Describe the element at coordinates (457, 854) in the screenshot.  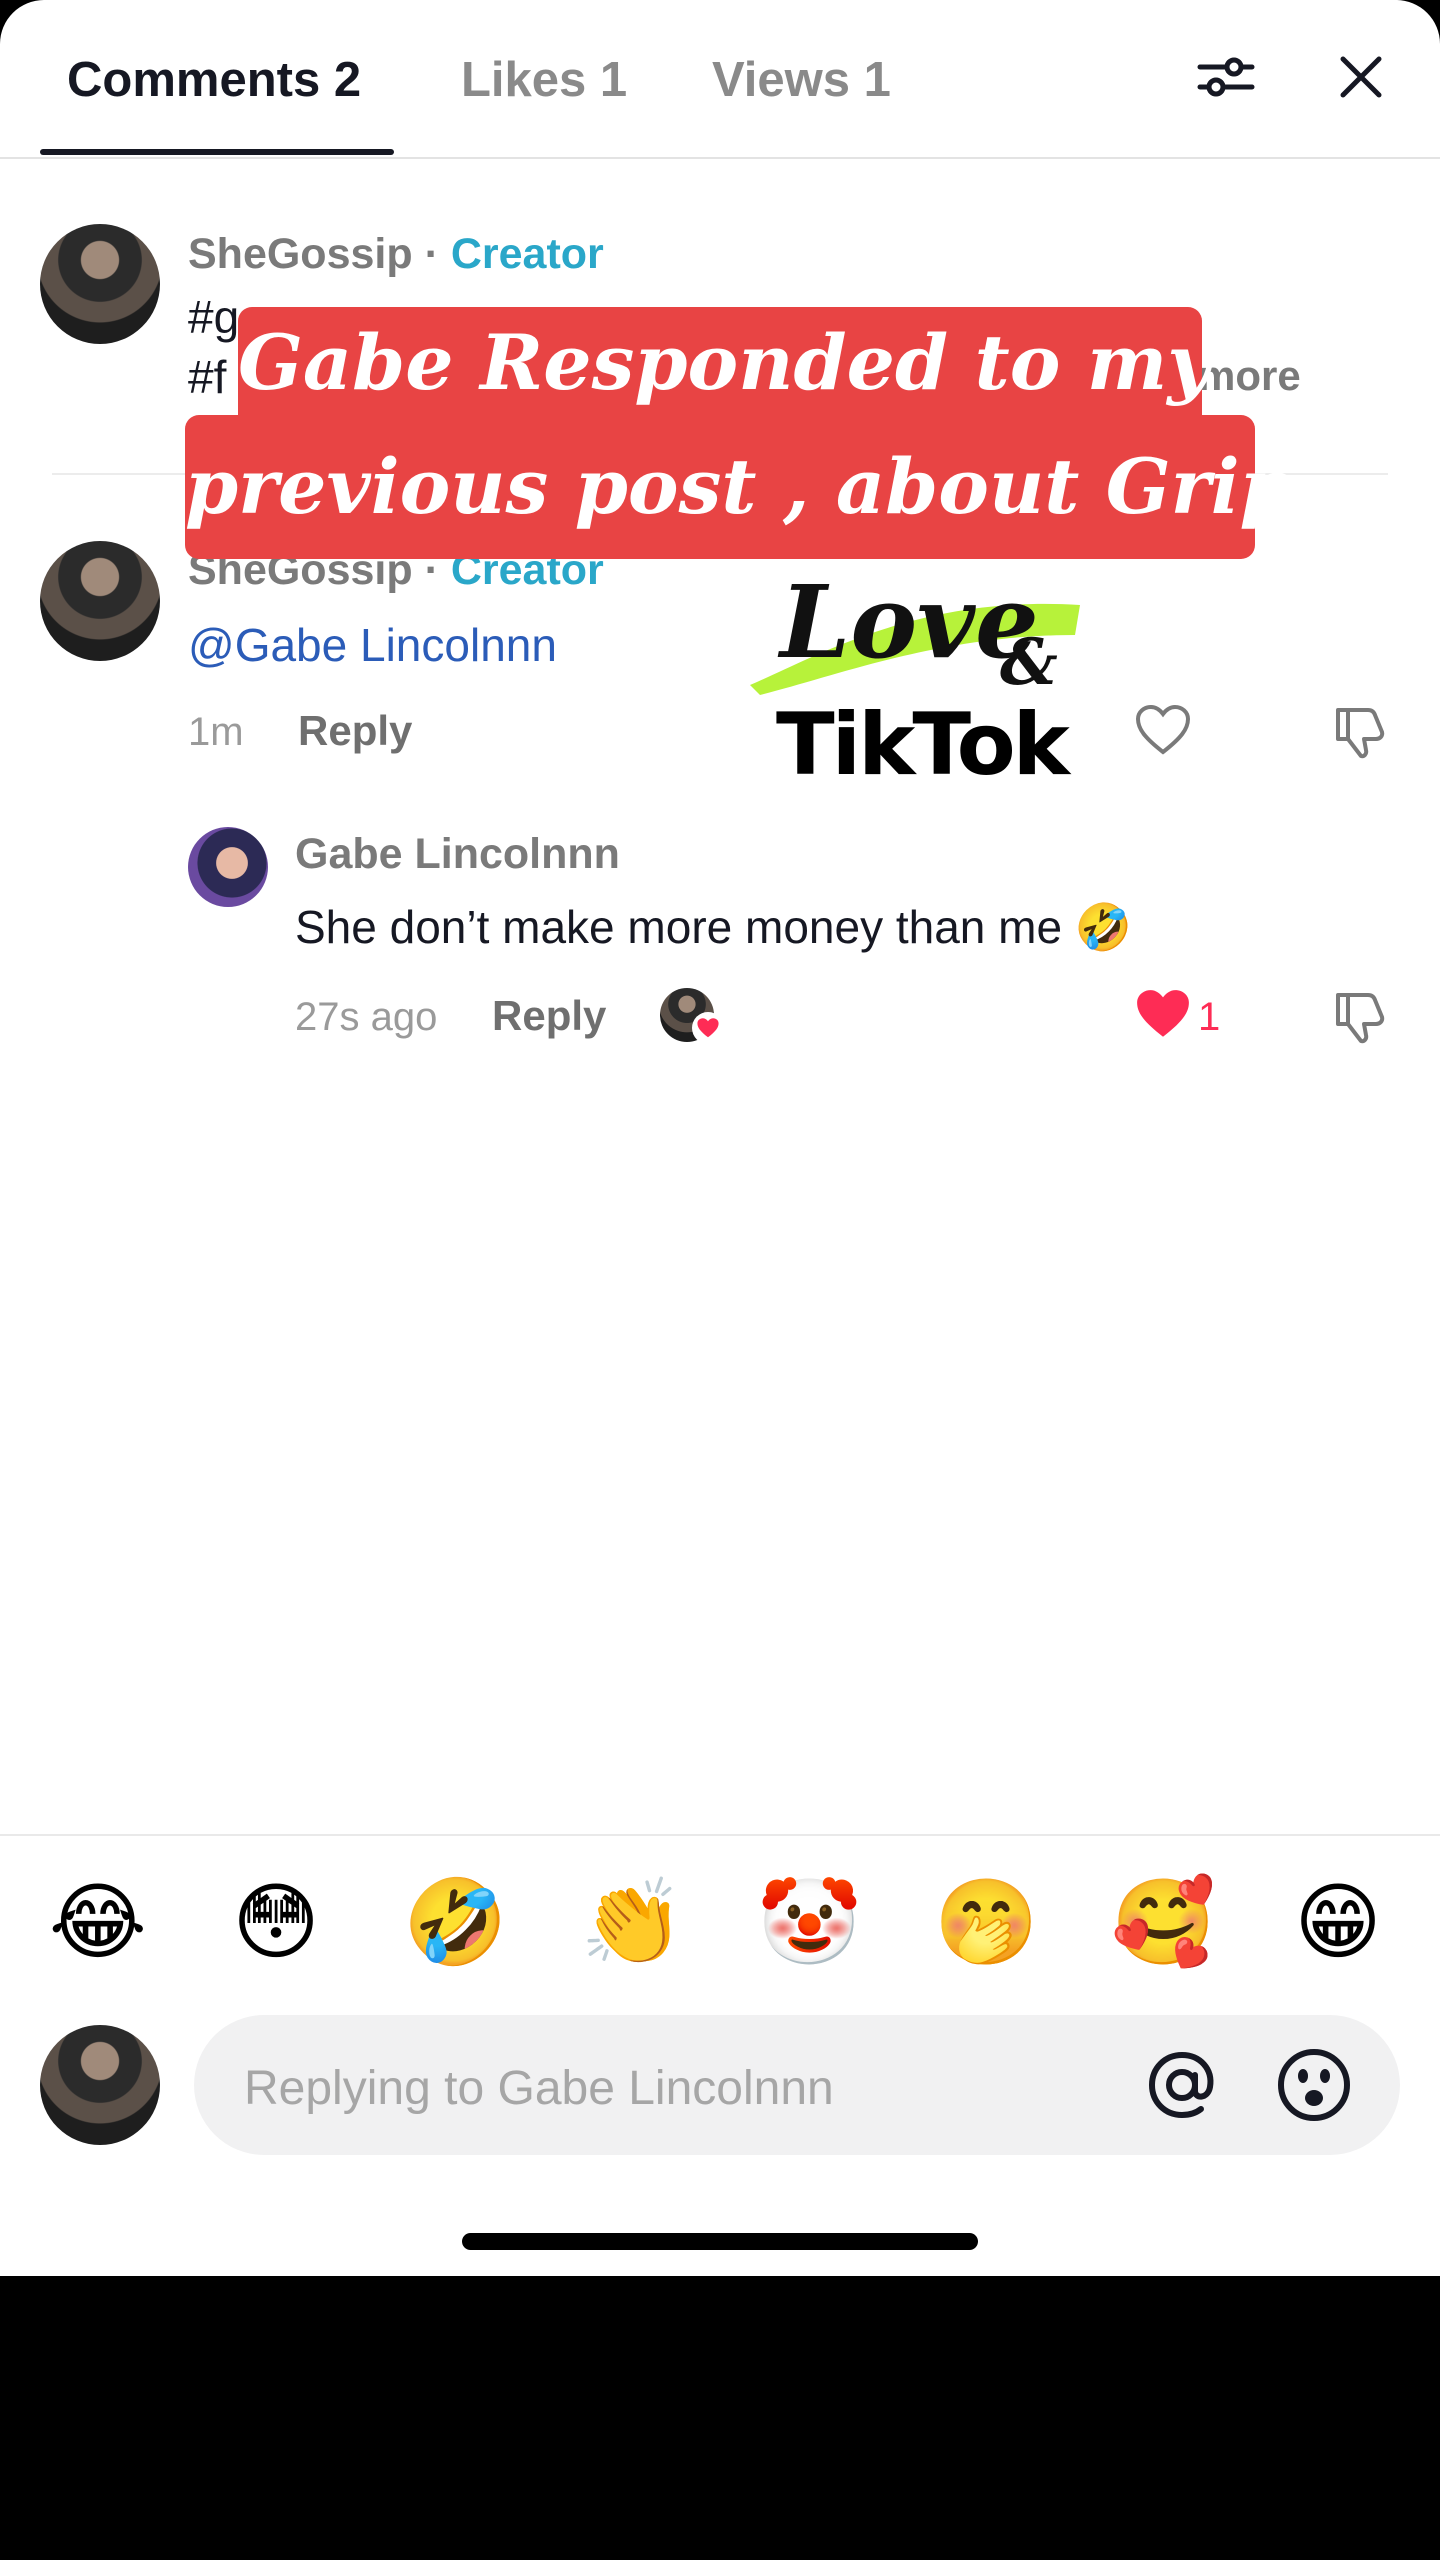
I see `comment-author: Gabe Lincolnnn` at that location.